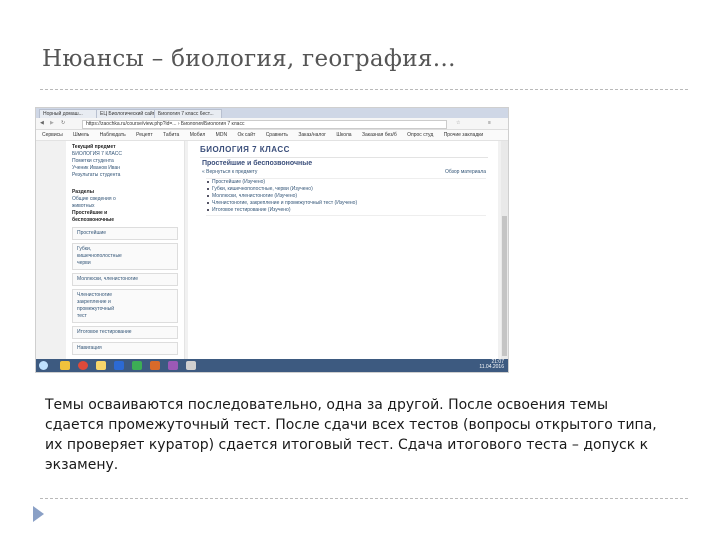 The image size is (720, 540). Describe the element at coordinates (229, 172) in the screenshot. I see `back-link: « Вернуться к предмету` at that location.